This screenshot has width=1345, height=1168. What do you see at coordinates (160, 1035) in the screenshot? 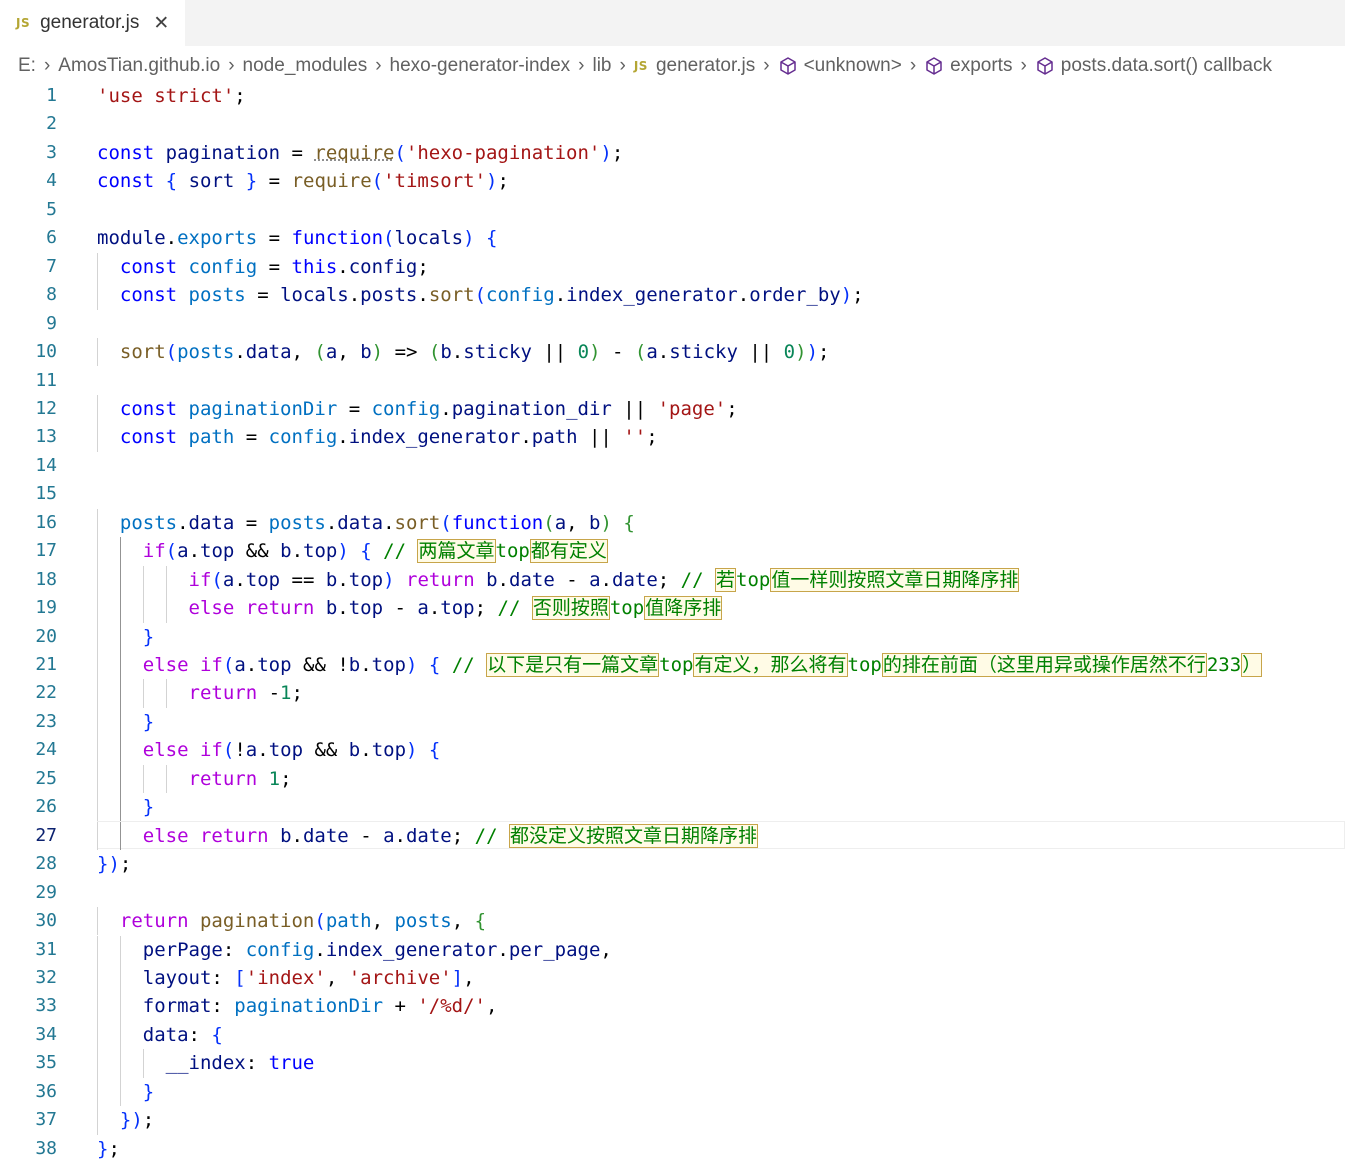
I see `code-text: data: {` at bounding box center [160, 1035].